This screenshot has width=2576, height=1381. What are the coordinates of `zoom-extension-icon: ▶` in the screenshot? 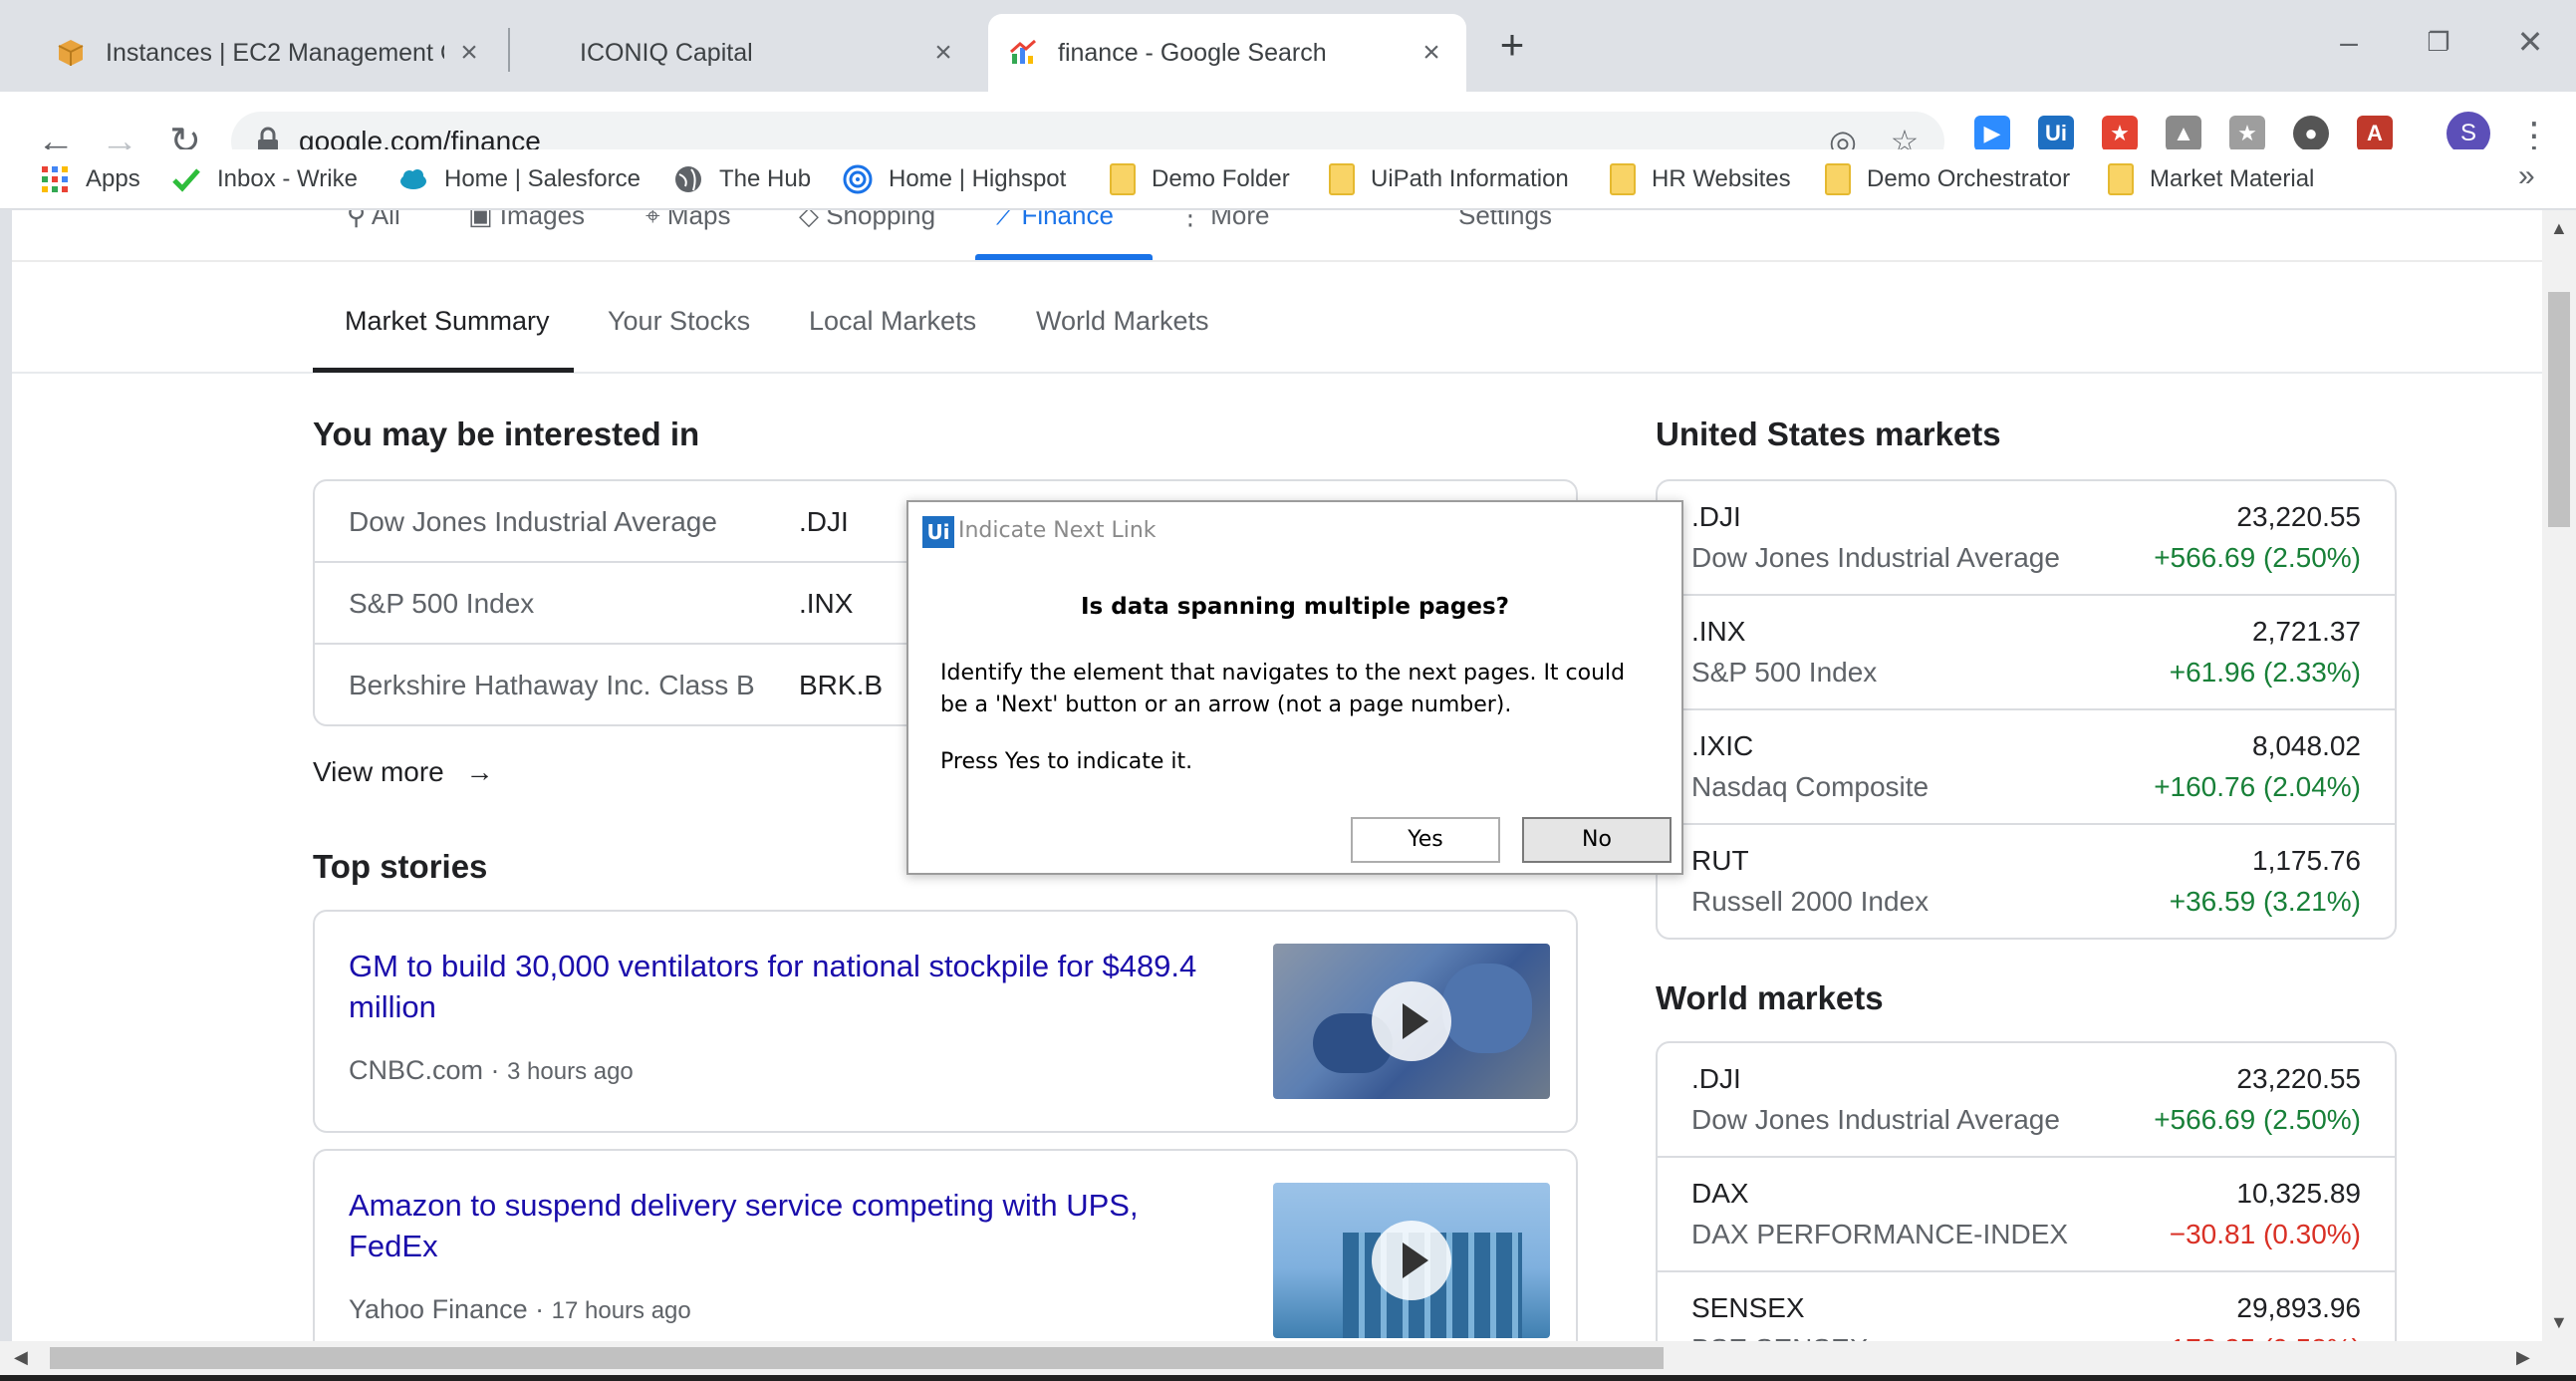 It's located at (1992, 133).